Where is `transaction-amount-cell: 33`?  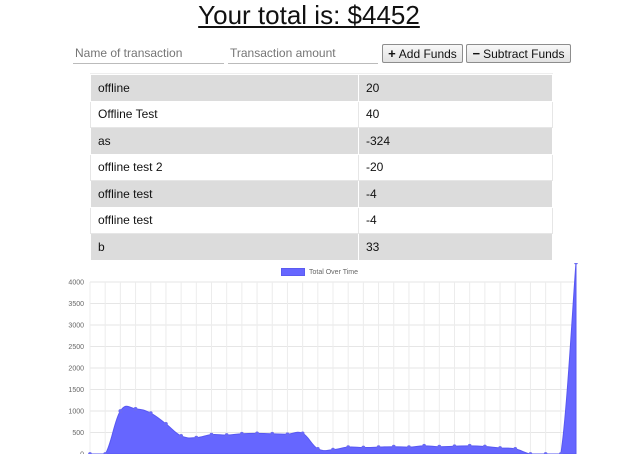
transaction-amount-cell: 33 is located at coordinates (455, 247).